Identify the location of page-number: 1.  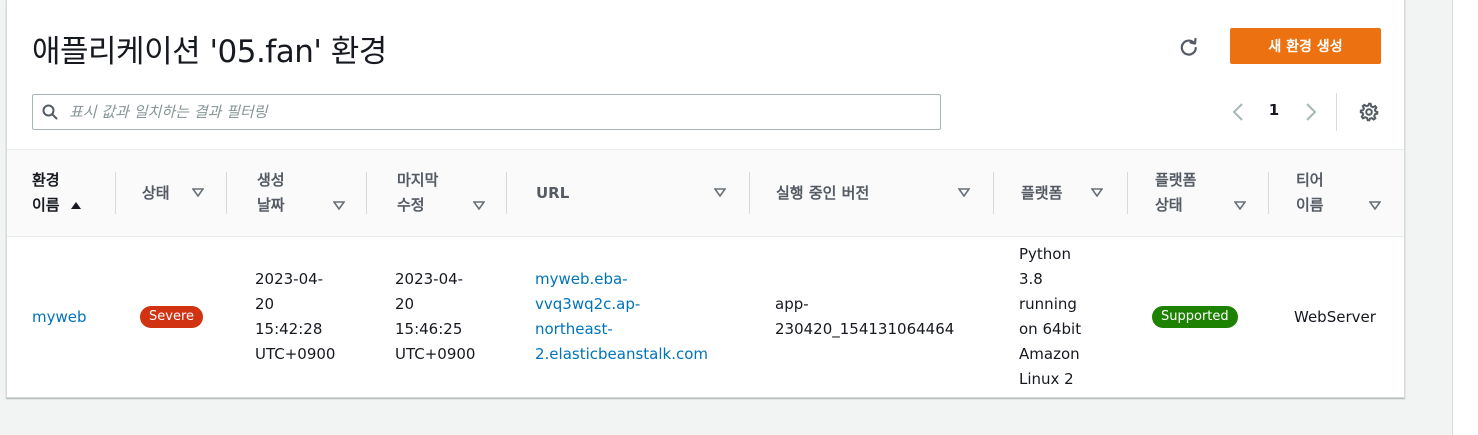
(1274, 110).